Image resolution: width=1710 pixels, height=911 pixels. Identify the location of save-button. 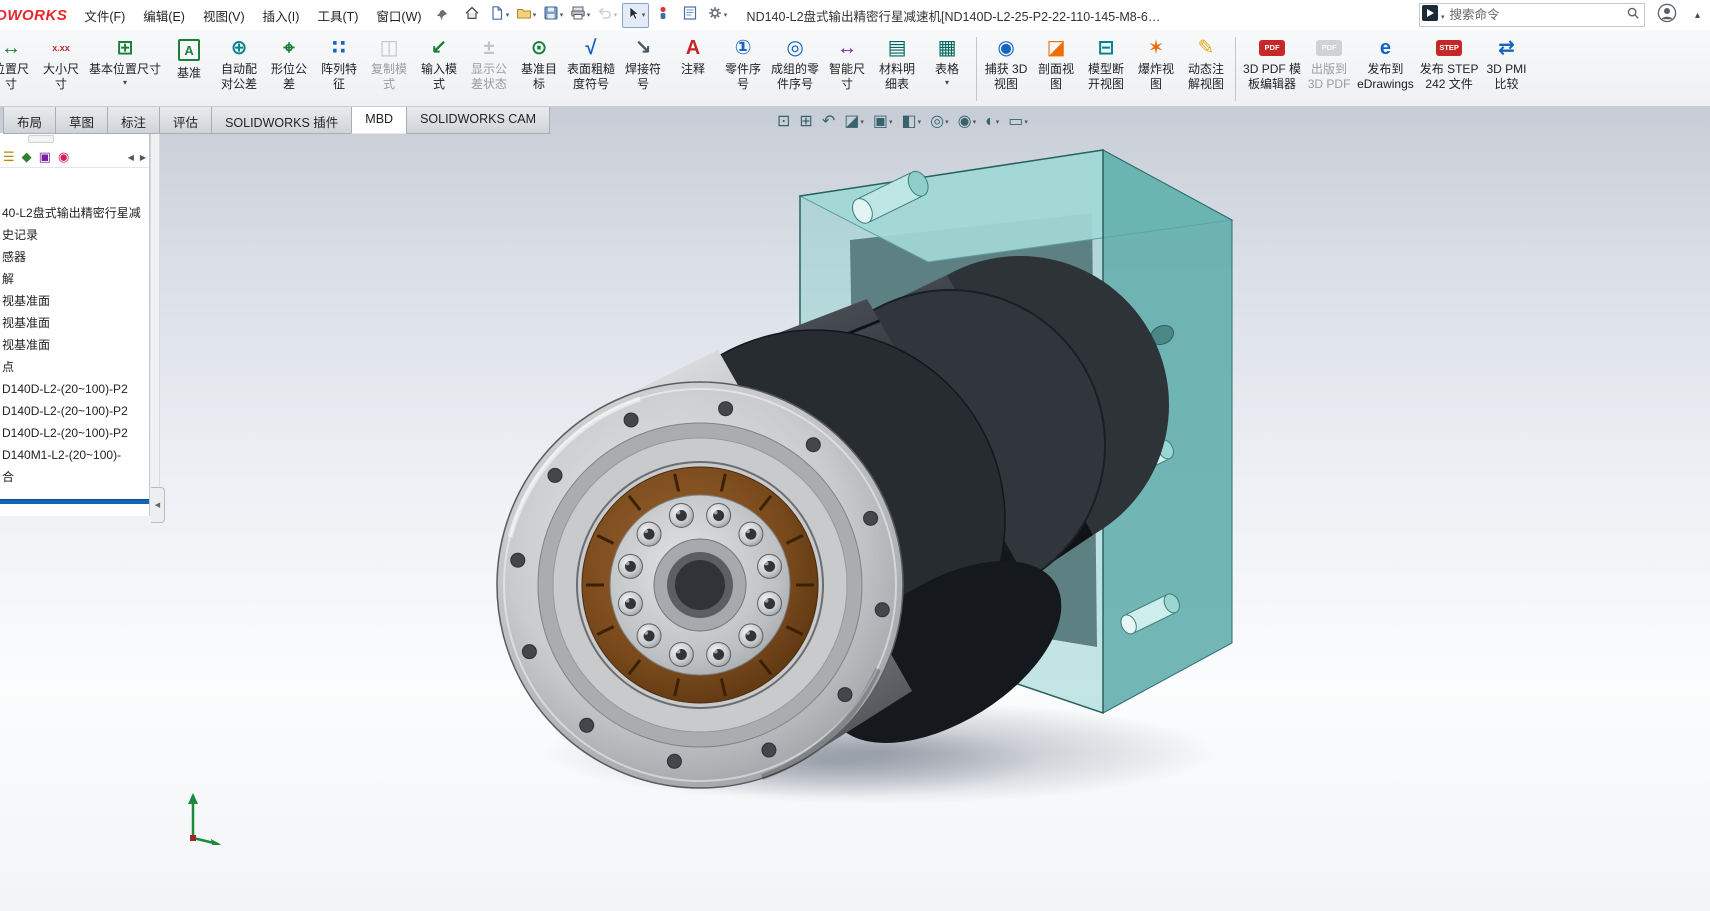
(553, 15).